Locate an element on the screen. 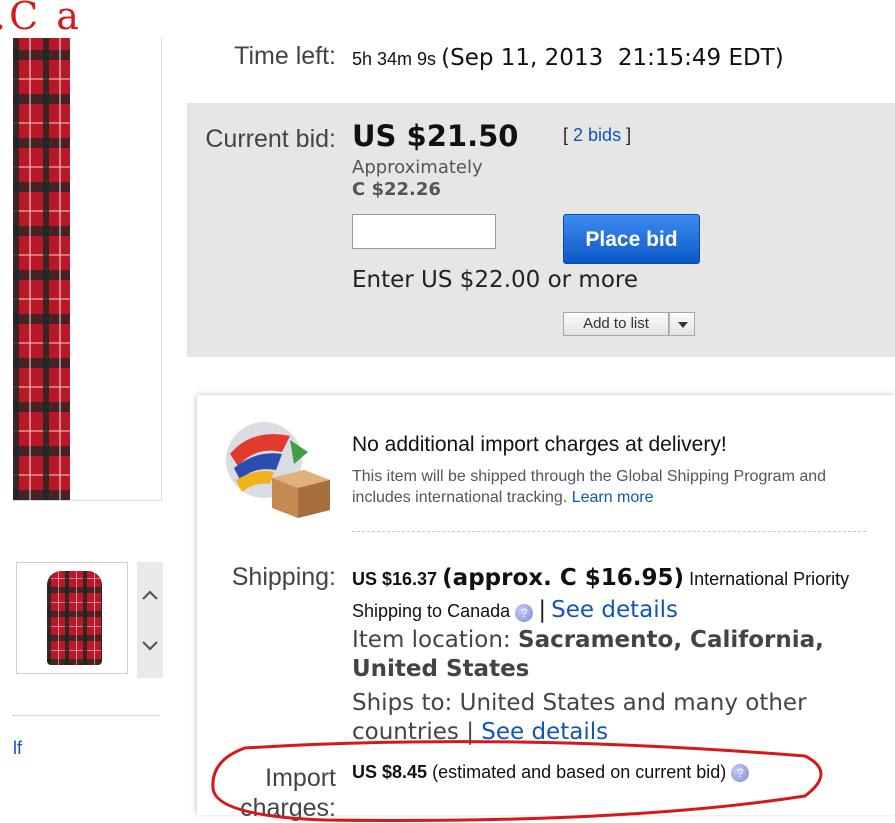 The image size is (895, 823). shipping-cost: US $16.37 is located at coordinates (395, 579).